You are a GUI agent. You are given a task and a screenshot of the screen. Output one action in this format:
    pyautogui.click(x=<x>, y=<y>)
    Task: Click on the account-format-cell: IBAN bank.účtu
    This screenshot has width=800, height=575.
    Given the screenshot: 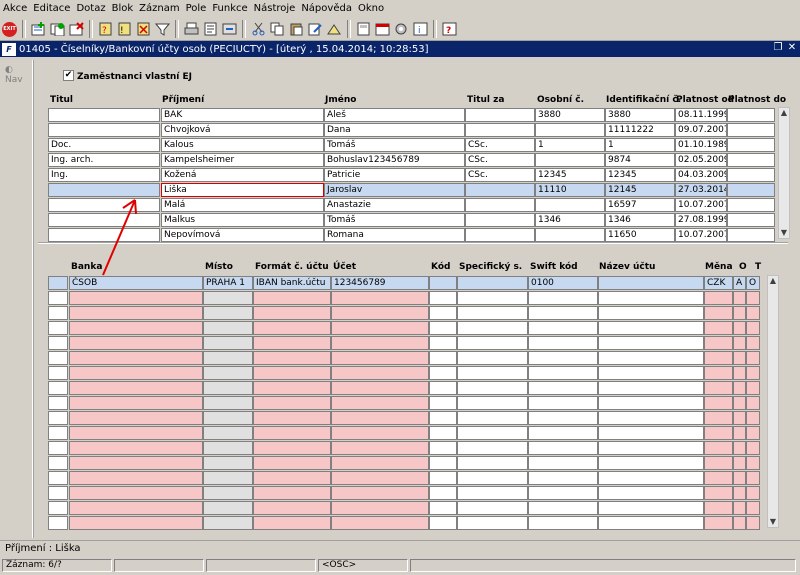 What is the action you would take?
    pyautogui.click(x=292, y=283)
    